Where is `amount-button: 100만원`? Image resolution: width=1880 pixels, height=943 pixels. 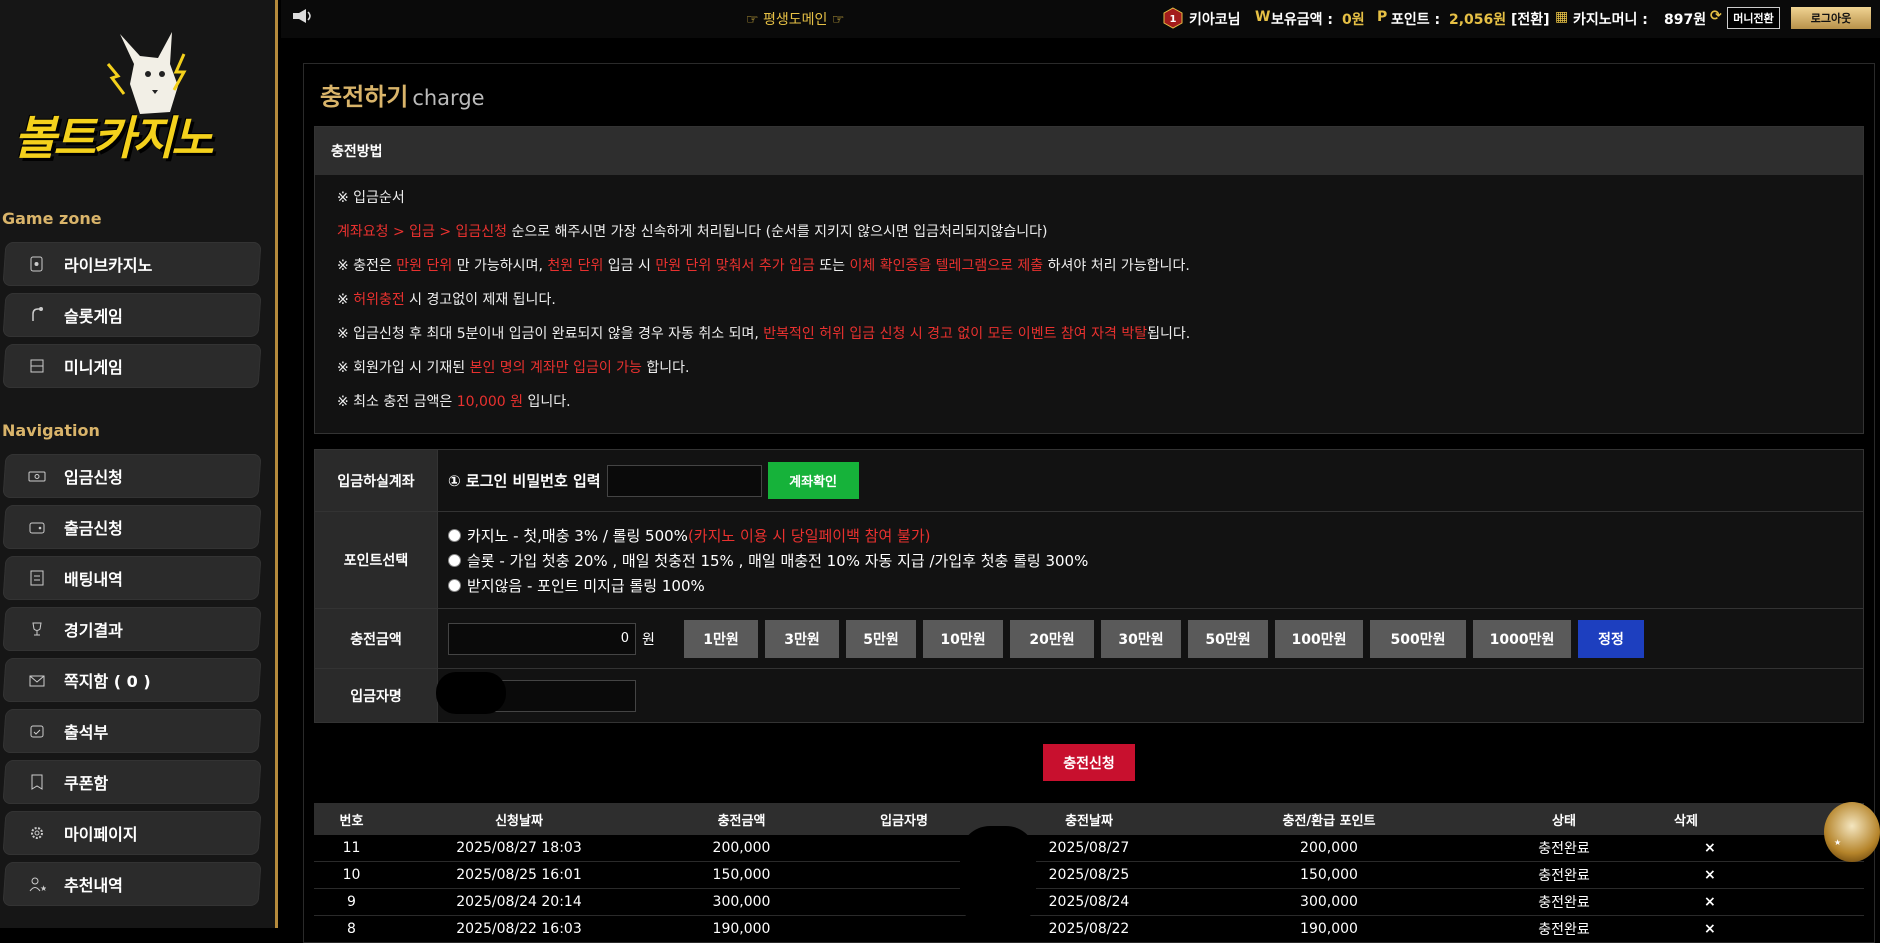
amount-button: 100만원 is located at coordinates (1319, 638).